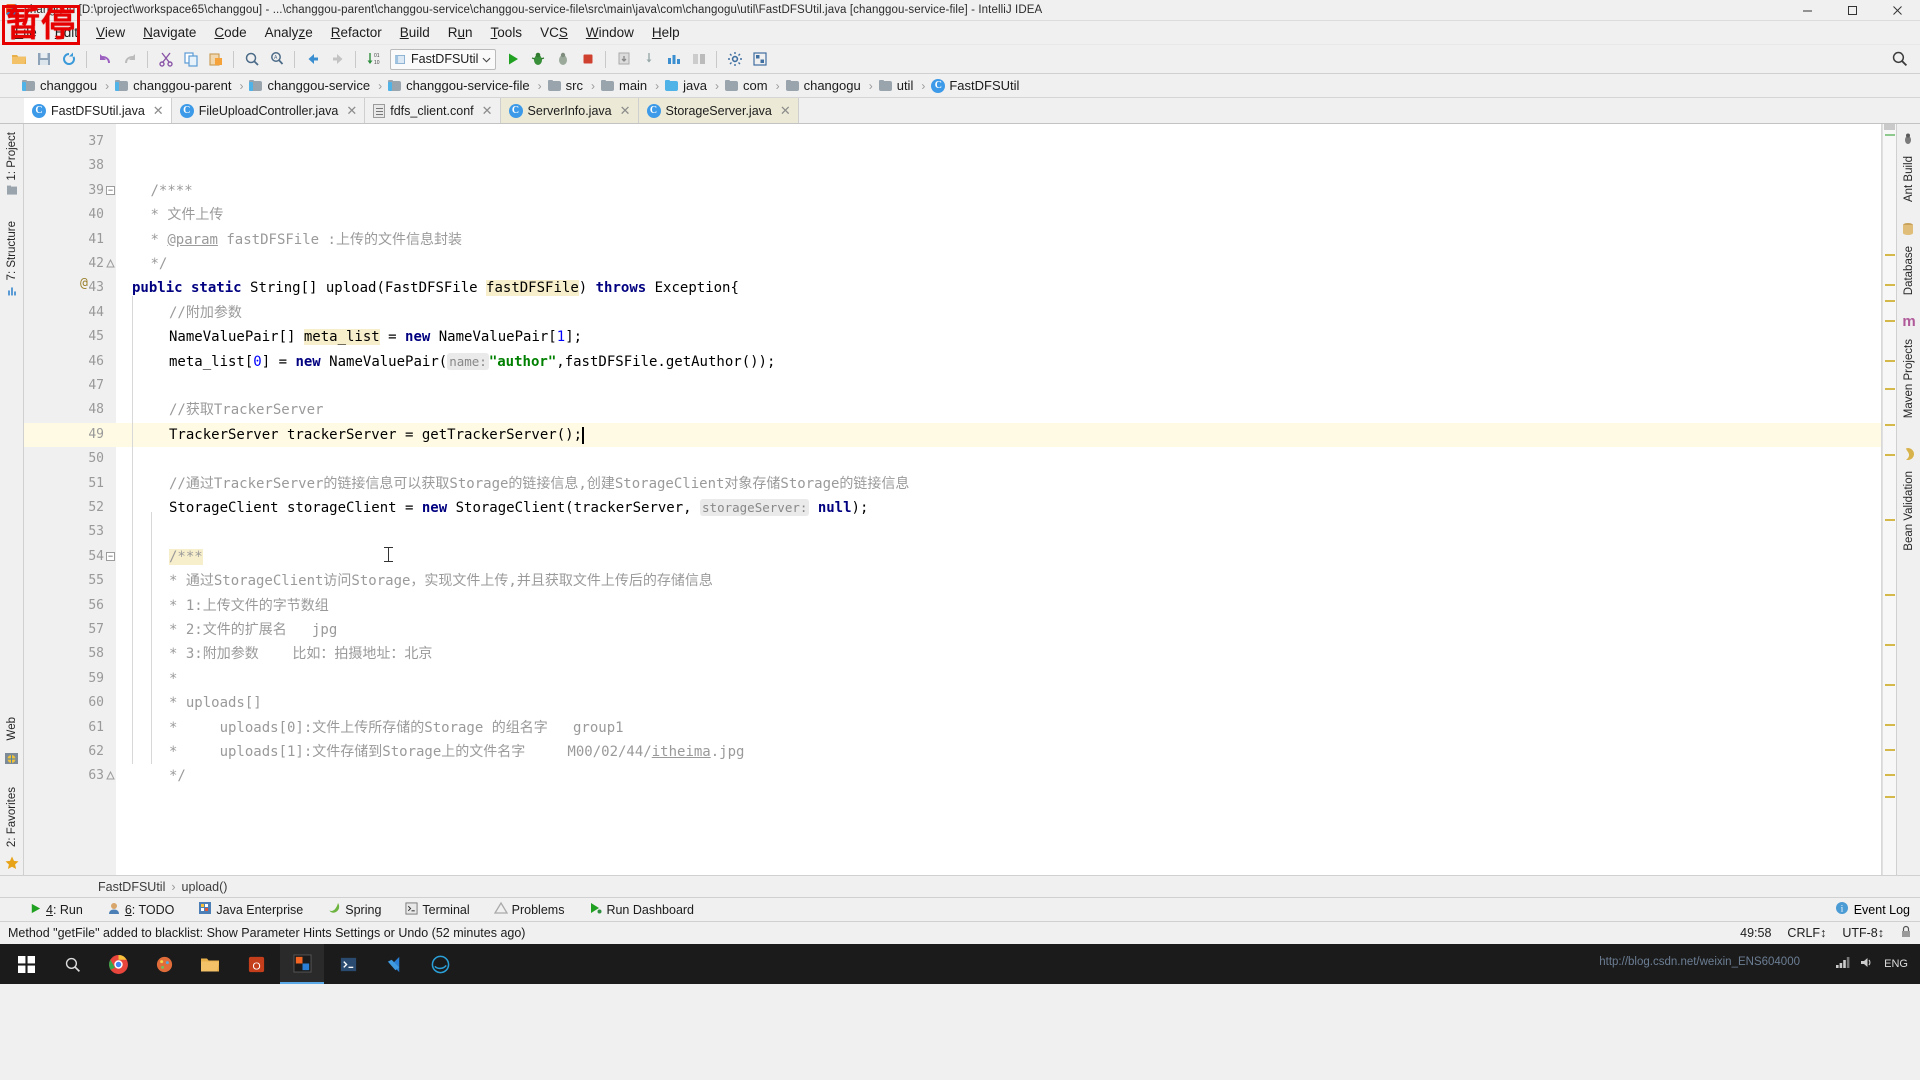  What do you see at coordinates (1872, 909) in the screenshot?
I see `event-log-button: i Event Log` at bounding box center [1872, 909].